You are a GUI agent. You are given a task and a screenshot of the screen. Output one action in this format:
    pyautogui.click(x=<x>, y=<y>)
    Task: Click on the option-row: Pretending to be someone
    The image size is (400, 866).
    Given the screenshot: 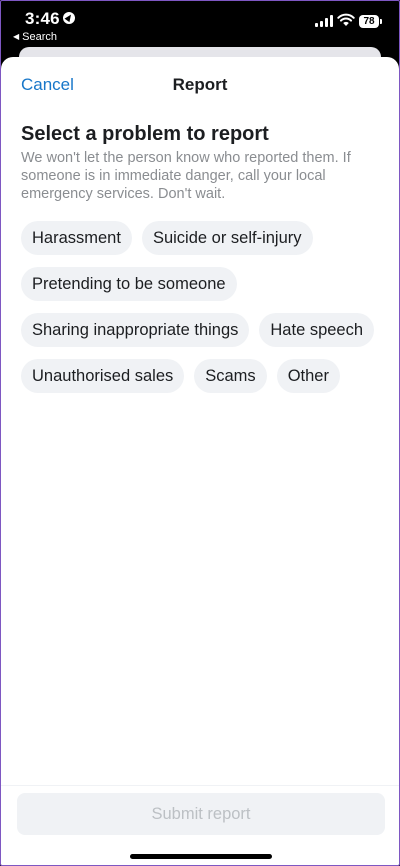 What is the action you would take?
    pyautogui.click(x=206, y=284)
    